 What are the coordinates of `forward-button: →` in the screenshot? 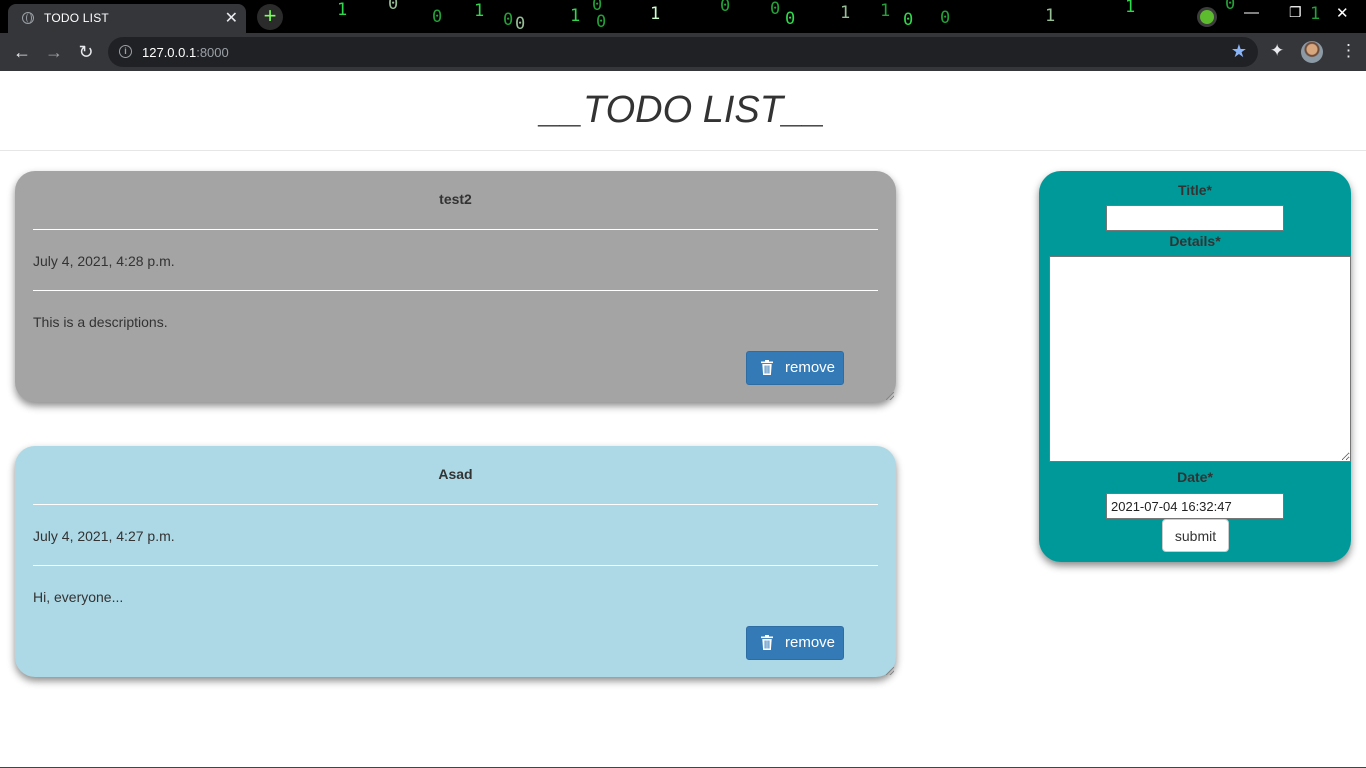 It's located at (54, 52).